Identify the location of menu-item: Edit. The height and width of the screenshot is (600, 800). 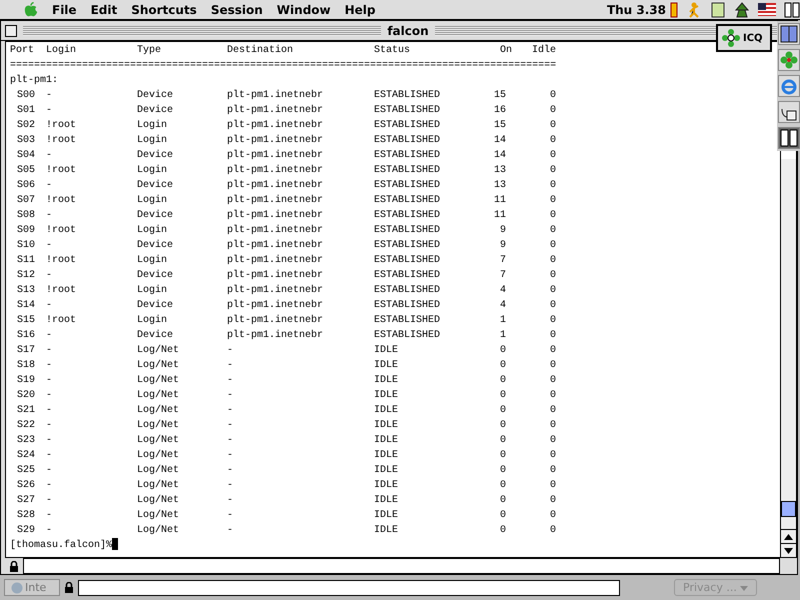
(104, 9).